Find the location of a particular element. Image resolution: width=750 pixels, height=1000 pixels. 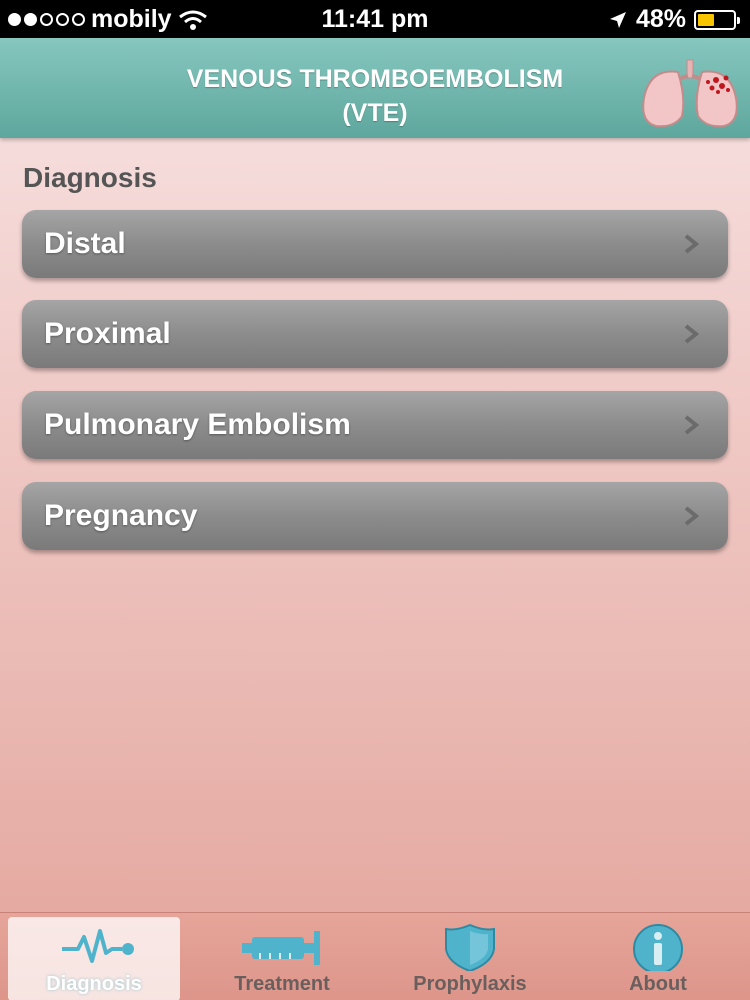

app-header: VENOUS THROMBOEMBOLISM (VTE) is located at coordinates (375, 88).